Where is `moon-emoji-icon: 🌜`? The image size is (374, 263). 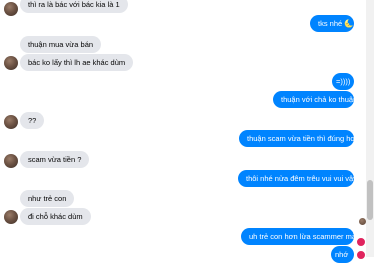 moon-emoji-icon: 🌜 is located at coordinates (349, 23).